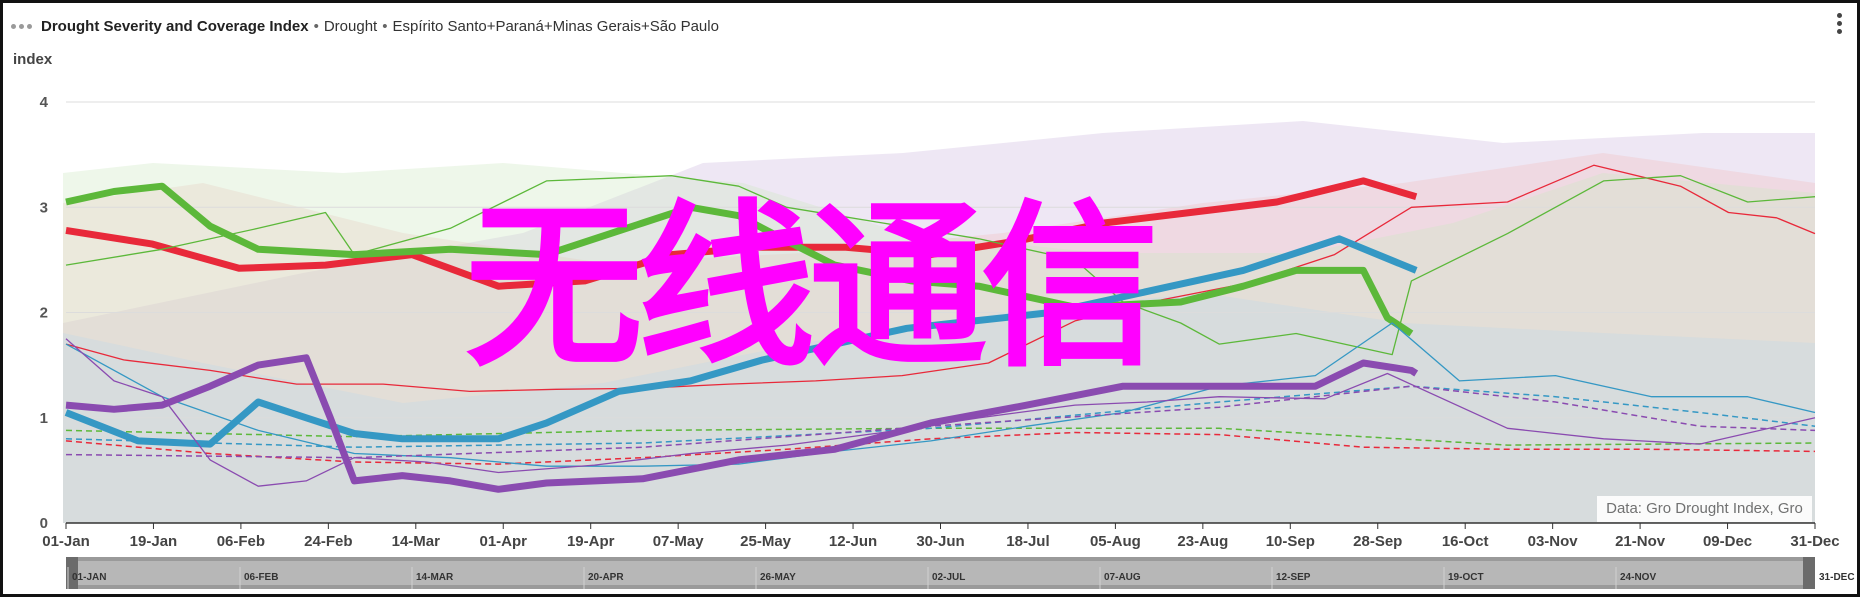 The height and width of the screenshot is (597, 1860). I want to click on navigator-label: 20-APR, so click(606, 577).